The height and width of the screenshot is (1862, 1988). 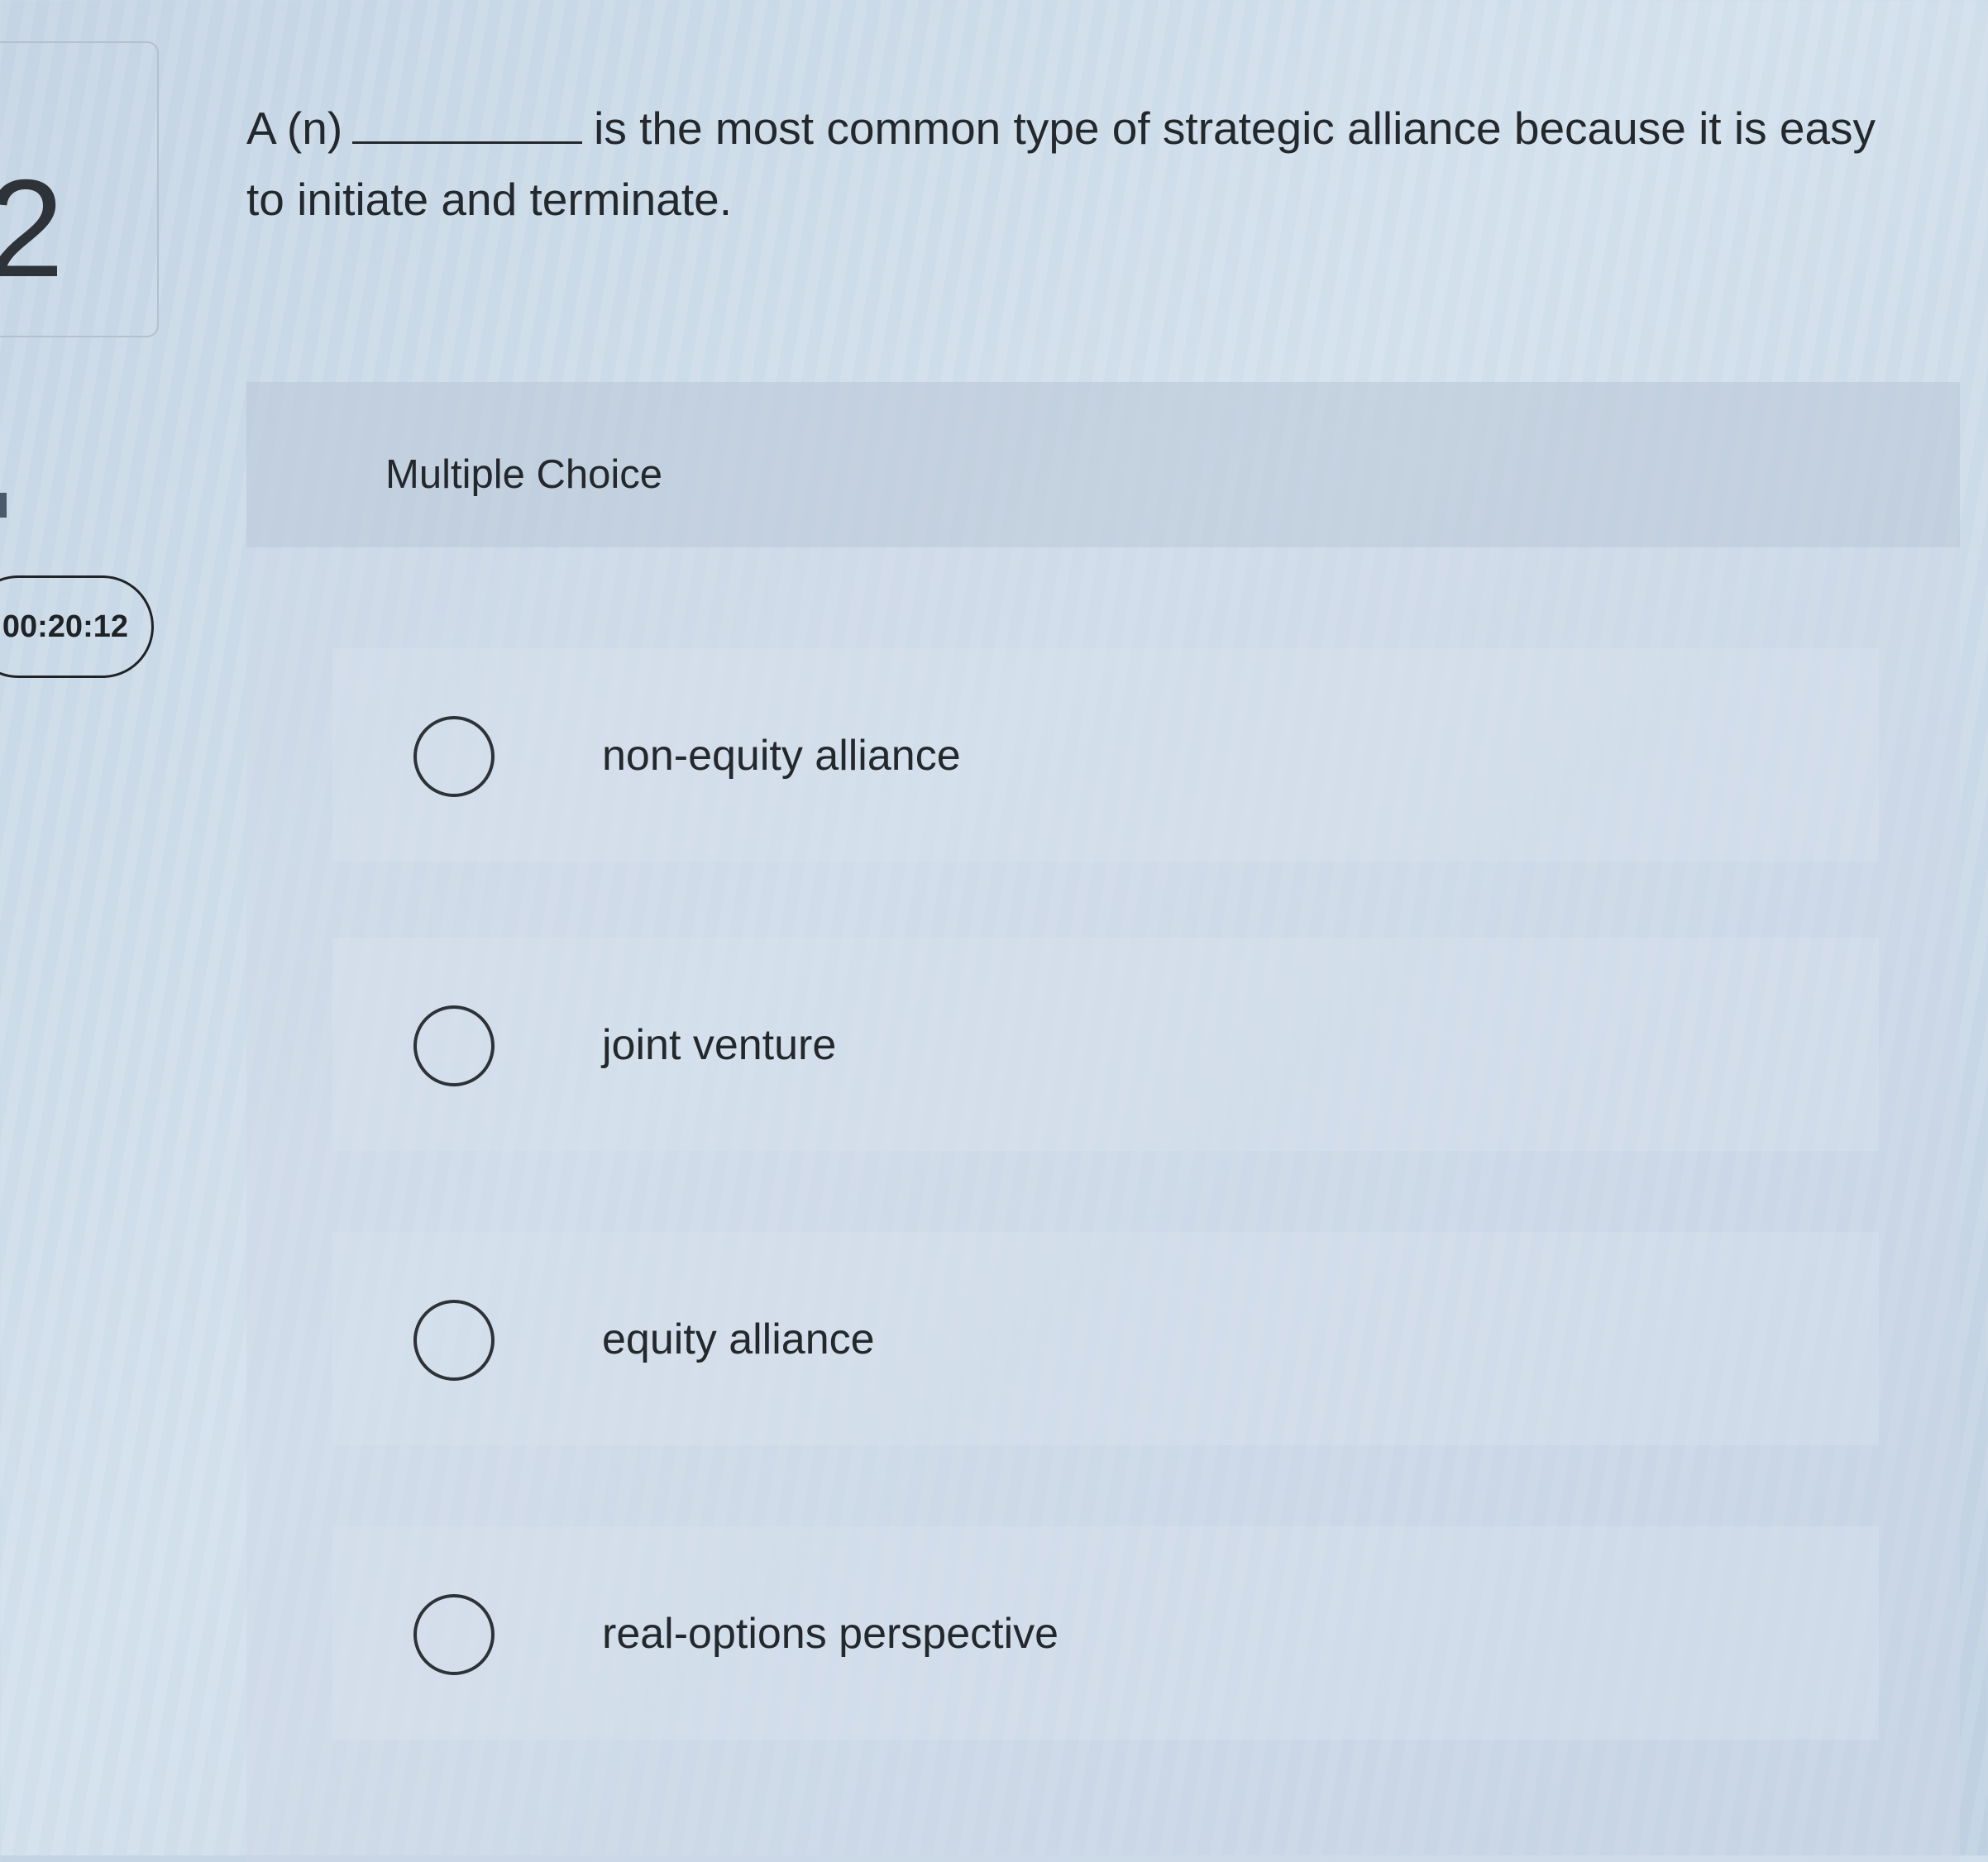 I want to click on answer-option-label: joint venture, so click(x=720, y=1045).